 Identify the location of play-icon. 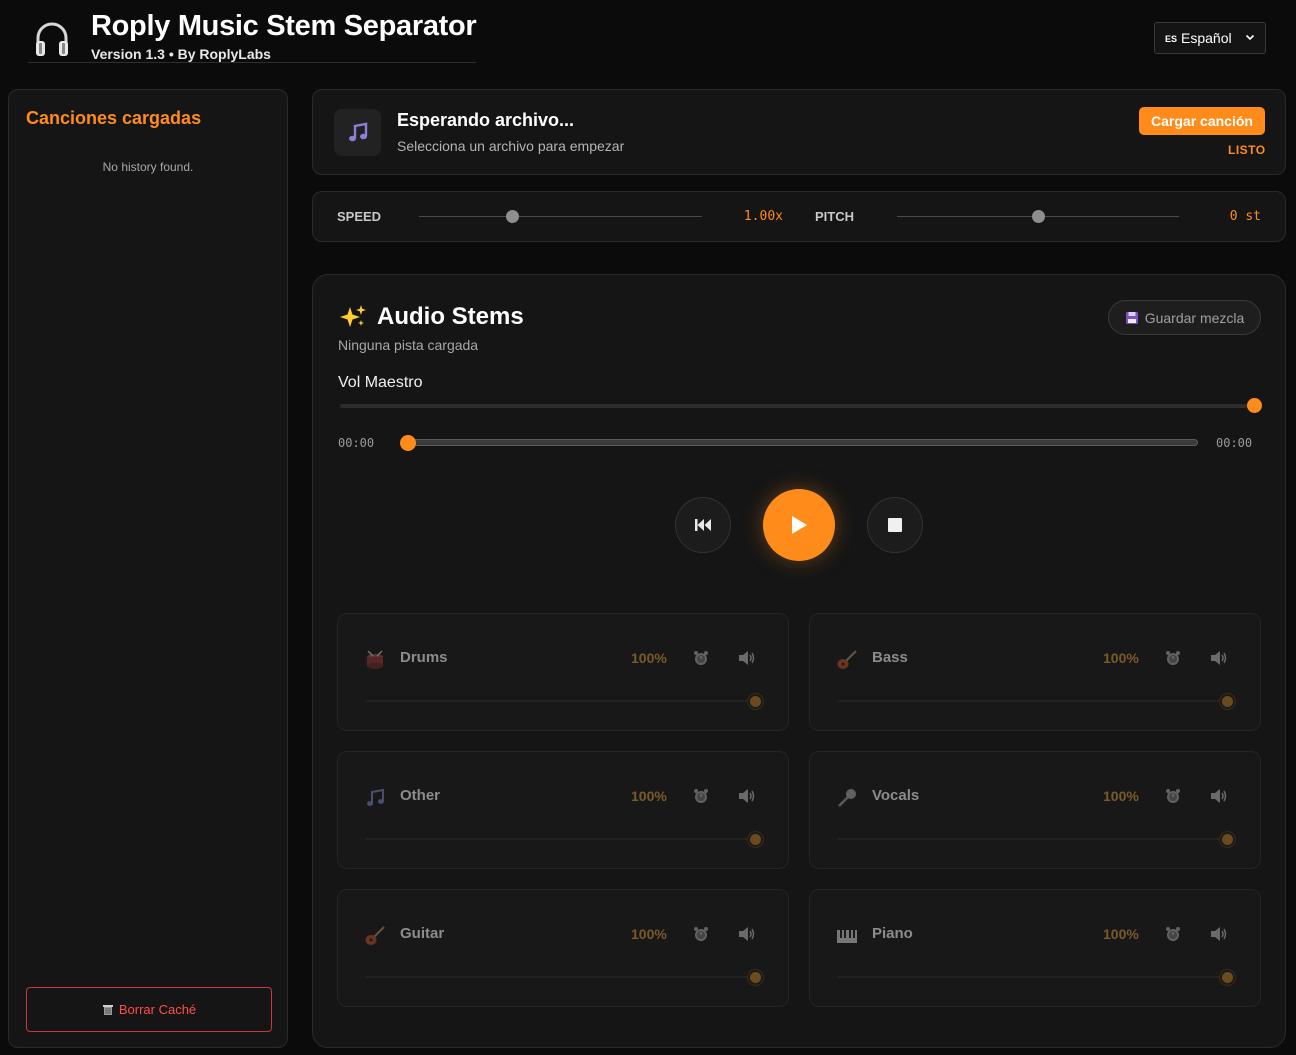
(799, 525).